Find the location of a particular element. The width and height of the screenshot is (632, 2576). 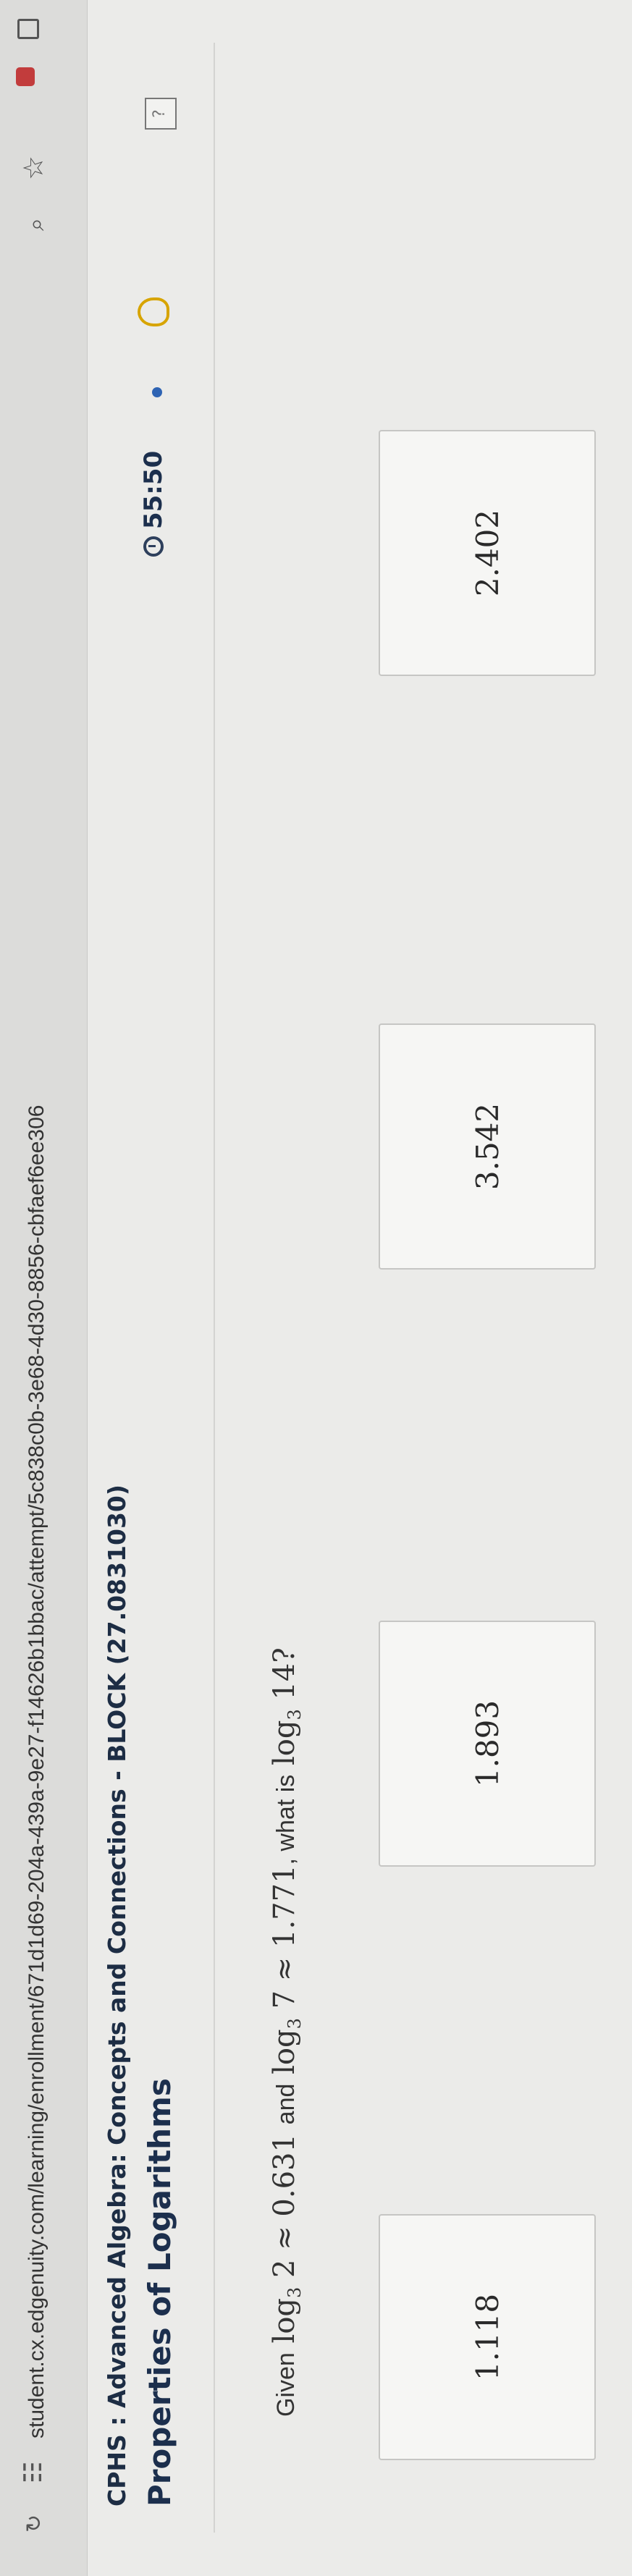

window-icon is located at coordinates (28, 29).